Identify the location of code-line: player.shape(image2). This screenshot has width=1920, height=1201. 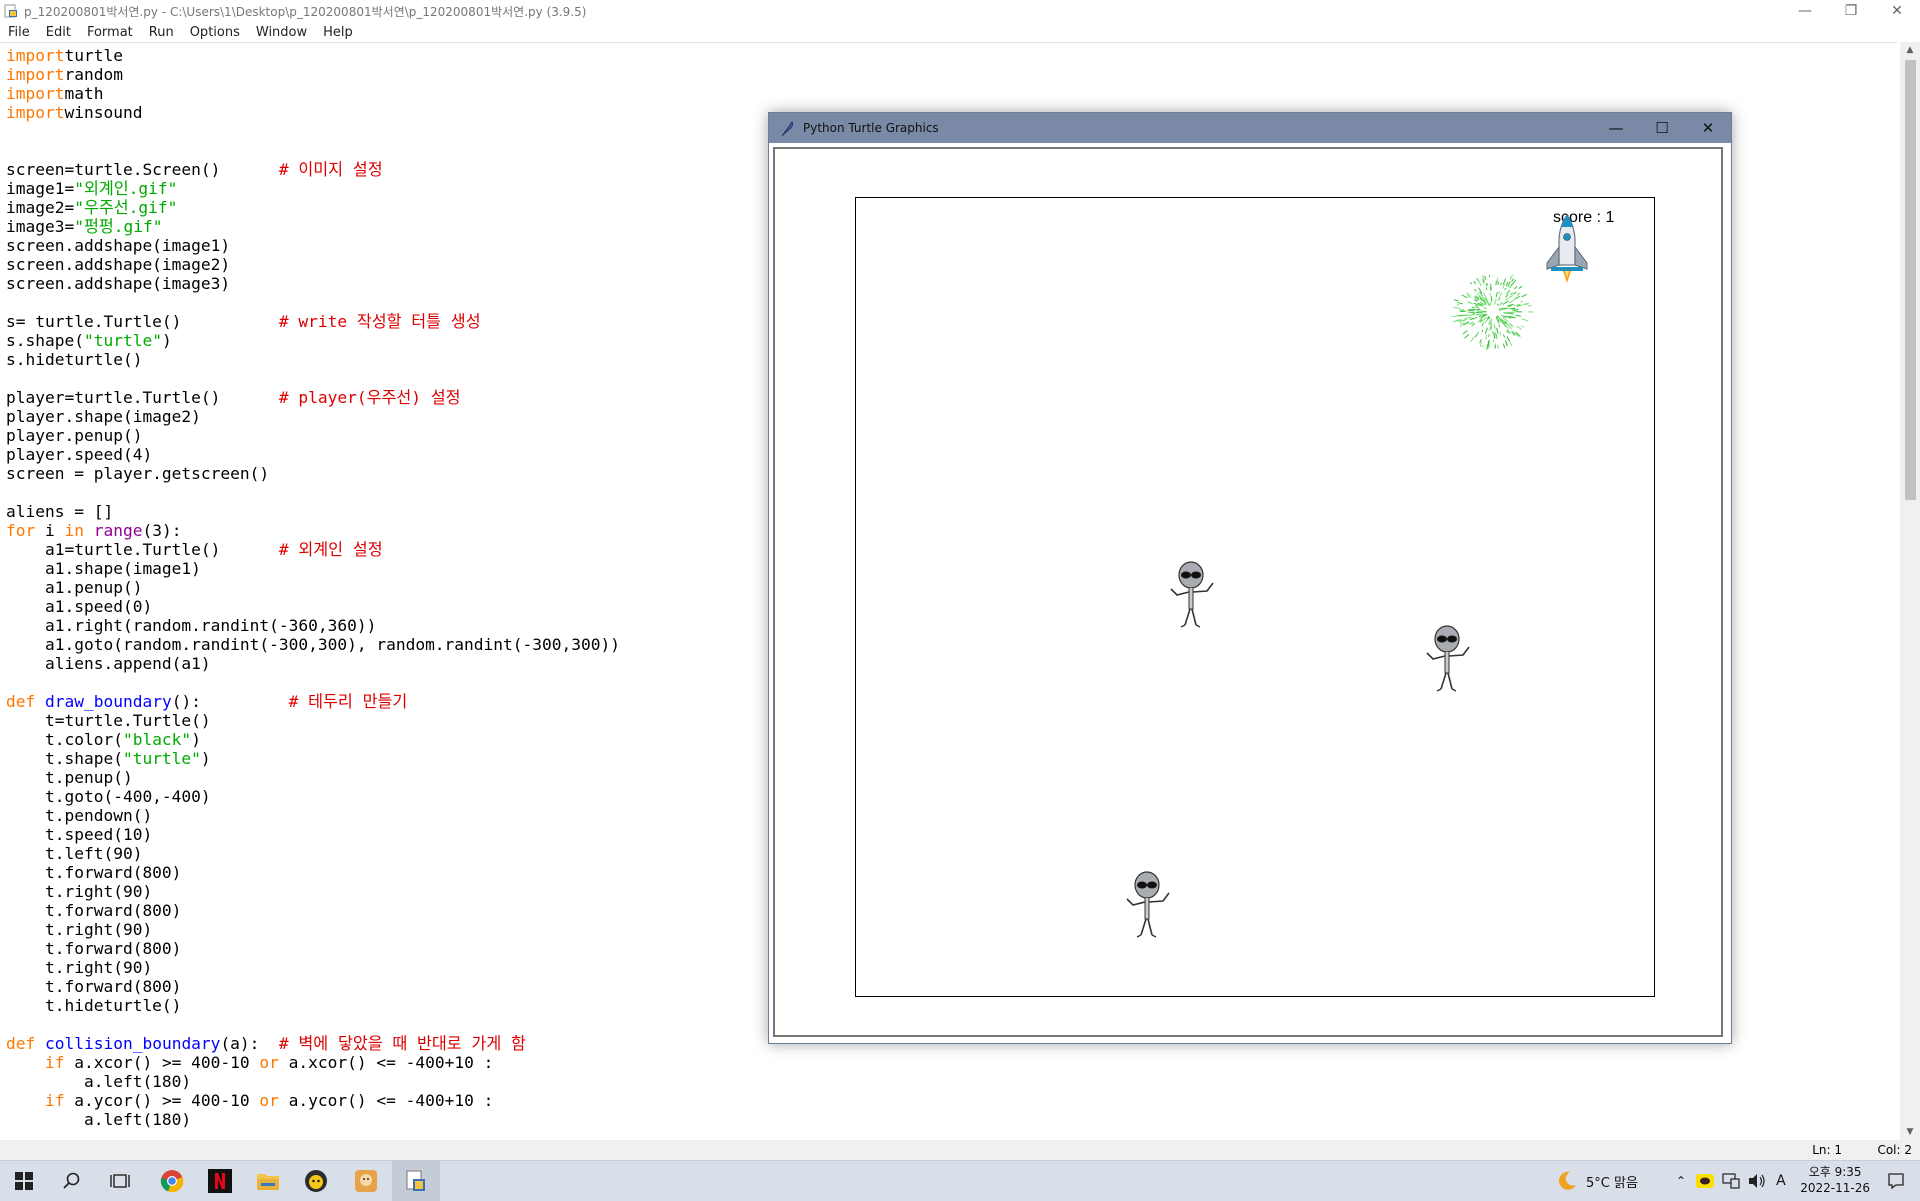
(313, 416).